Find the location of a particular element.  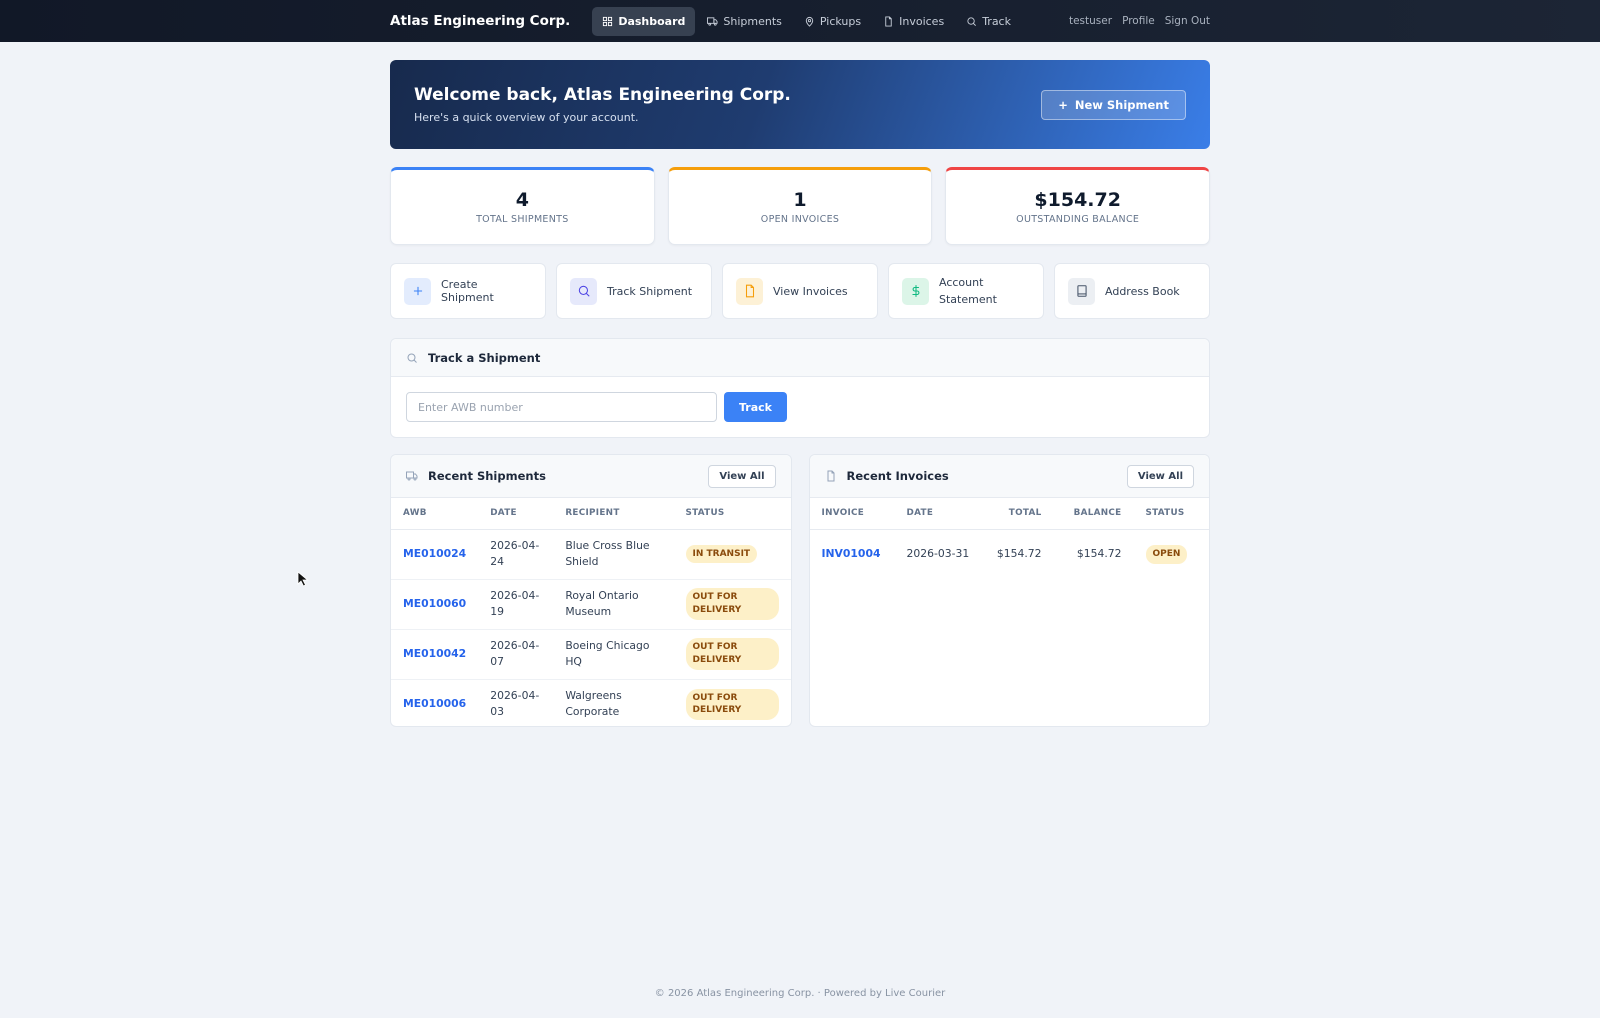

welcome-title: Welcome back, Atlas Engineering Corp. is located at coordinates (602, 95).